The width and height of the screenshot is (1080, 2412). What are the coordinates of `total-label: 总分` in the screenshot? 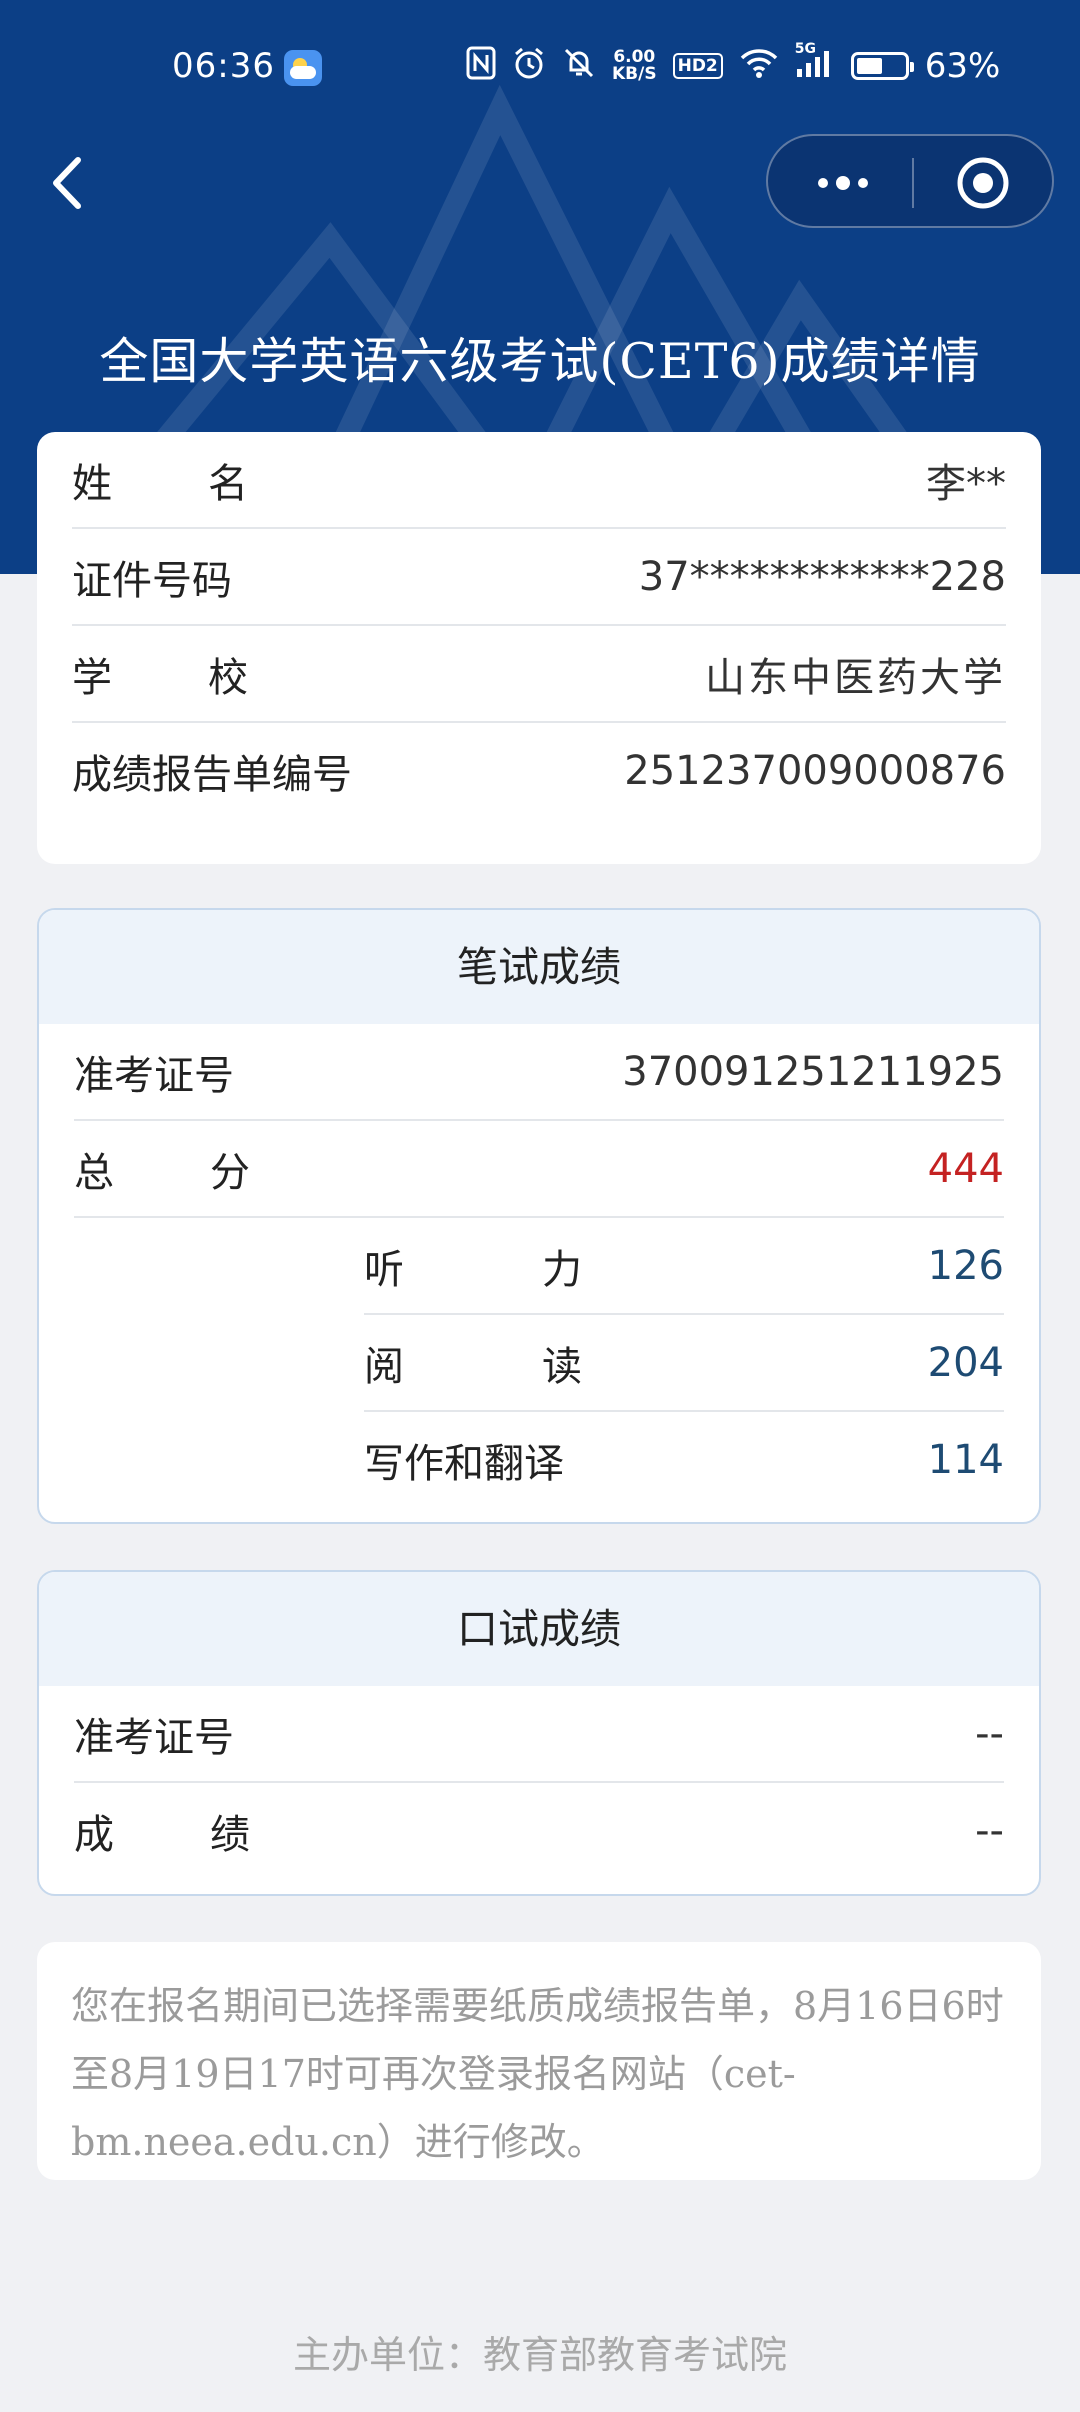 It's located at (210, 1172).